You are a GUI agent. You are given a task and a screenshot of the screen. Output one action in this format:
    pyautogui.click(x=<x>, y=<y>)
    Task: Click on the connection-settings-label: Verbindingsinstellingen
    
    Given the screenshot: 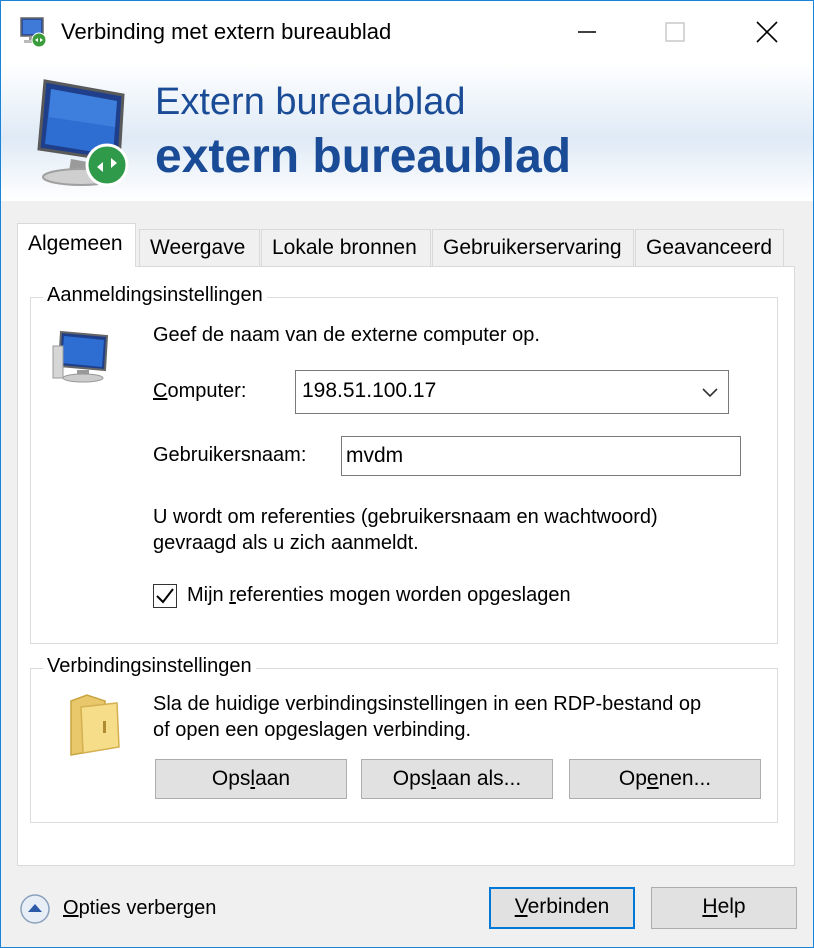 What is the action you would take?
    pyautogui.click(x=149, y=666)
    